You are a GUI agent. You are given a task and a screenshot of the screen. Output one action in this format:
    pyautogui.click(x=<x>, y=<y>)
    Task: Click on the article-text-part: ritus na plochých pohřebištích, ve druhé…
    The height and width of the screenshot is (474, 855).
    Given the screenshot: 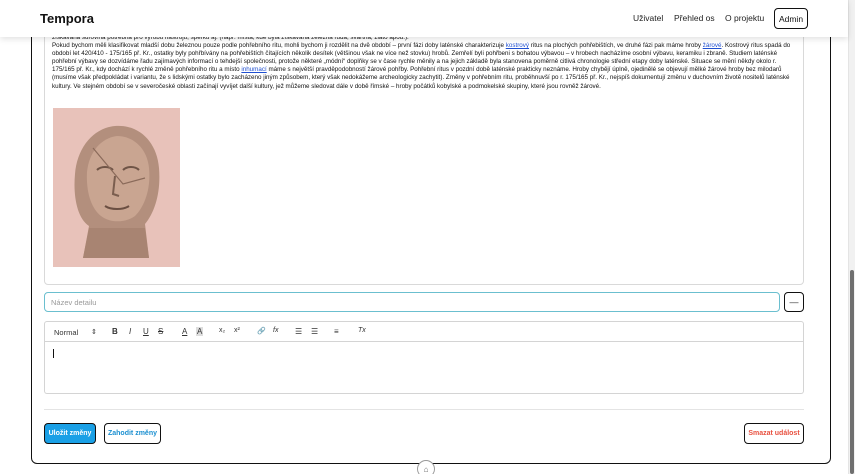 What is the action you would take?
    pyautogui.click(x=616, y=46)
    